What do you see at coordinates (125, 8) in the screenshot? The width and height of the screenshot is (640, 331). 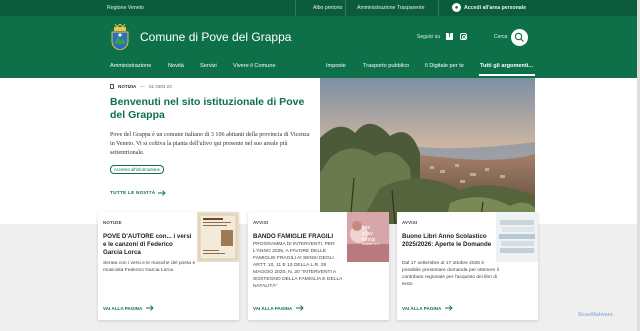 I see `region-link: Regione Veneto` at bounding box center [125, 8].